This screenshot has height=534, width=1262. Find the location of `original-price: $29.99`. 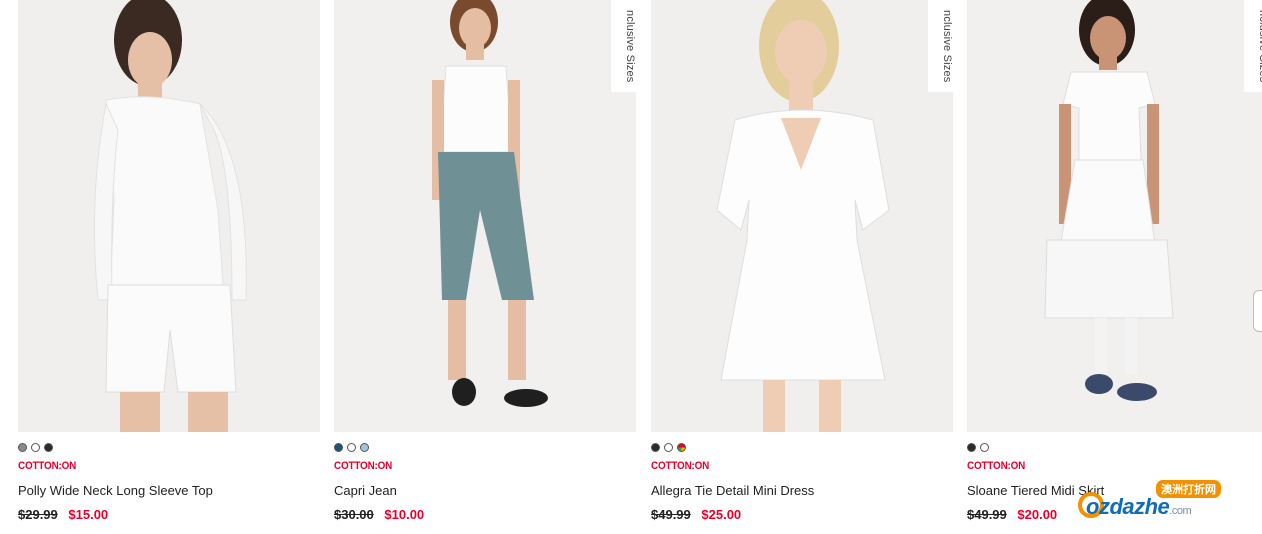

original-price: $29.99 is located at coordinates (38, 514).